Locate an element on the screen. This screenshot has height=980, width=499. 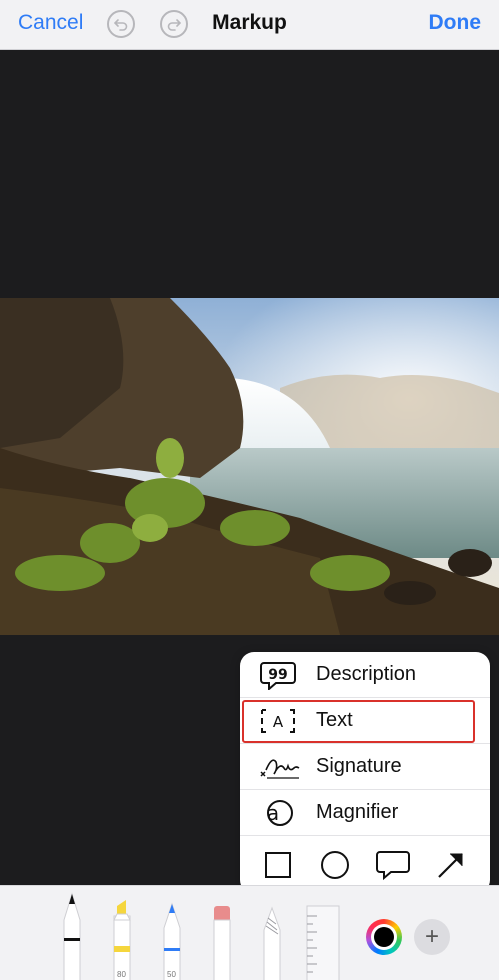
menu-item-label: Magnifier is located at coordinates (357, 812).